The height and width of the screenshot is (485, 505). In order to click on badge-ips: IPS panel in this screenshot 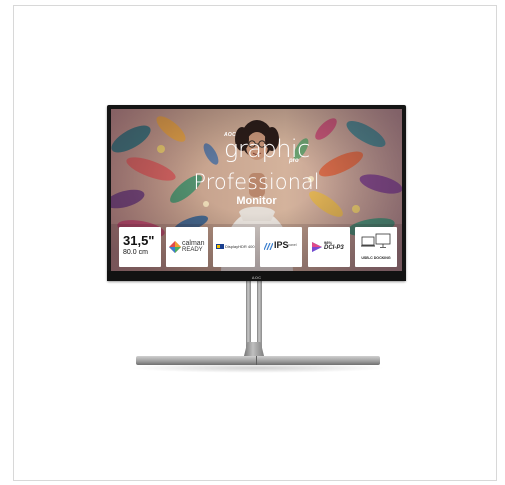, I will do `click(281, 247)`.